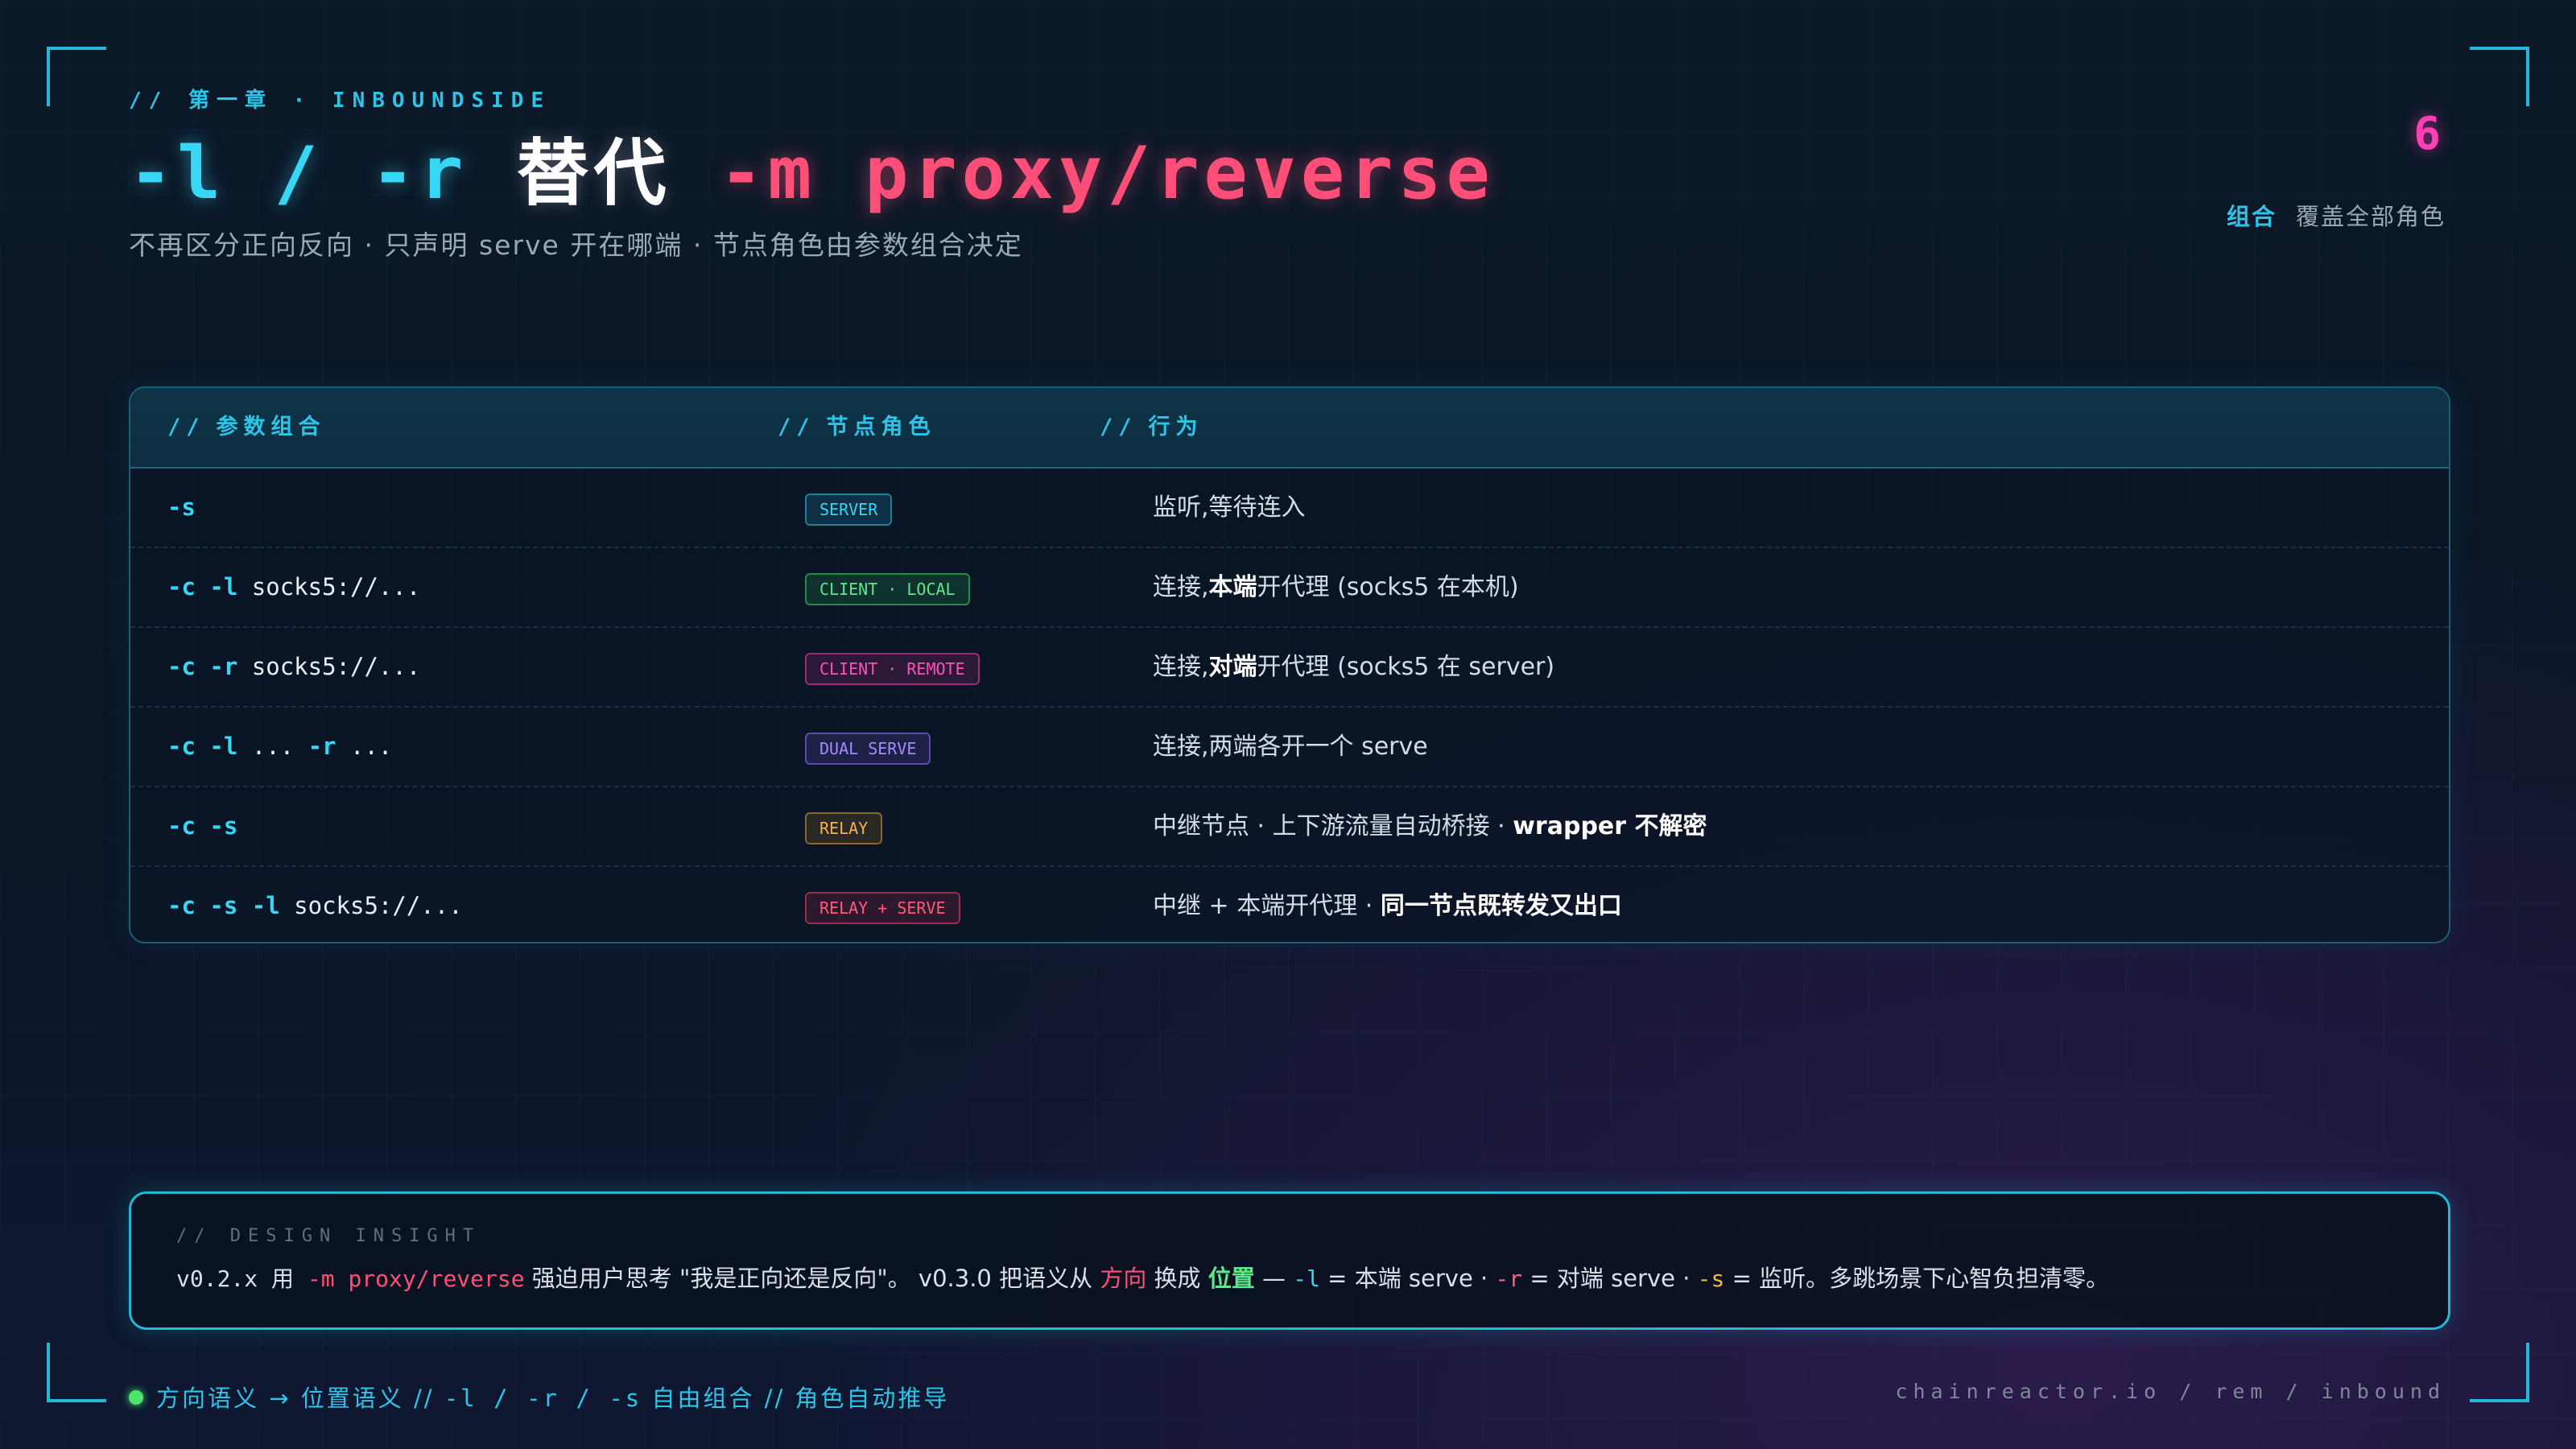 This screenshot has height=1449, width=2576. Describe the element at coordinates (857, 427) in the screenshot. I see `header-node-role: //节点角色` at that location.